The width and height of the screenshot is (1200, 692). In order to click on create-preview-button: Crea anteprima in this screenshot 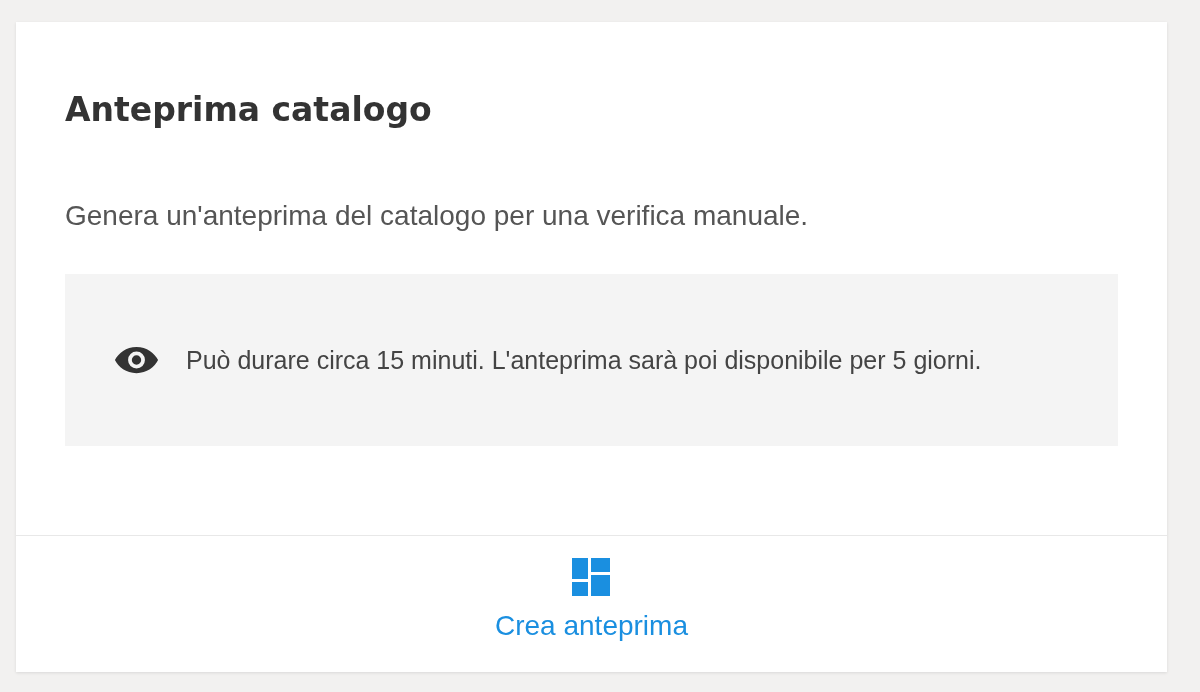, I will do `click(591, 600)`.